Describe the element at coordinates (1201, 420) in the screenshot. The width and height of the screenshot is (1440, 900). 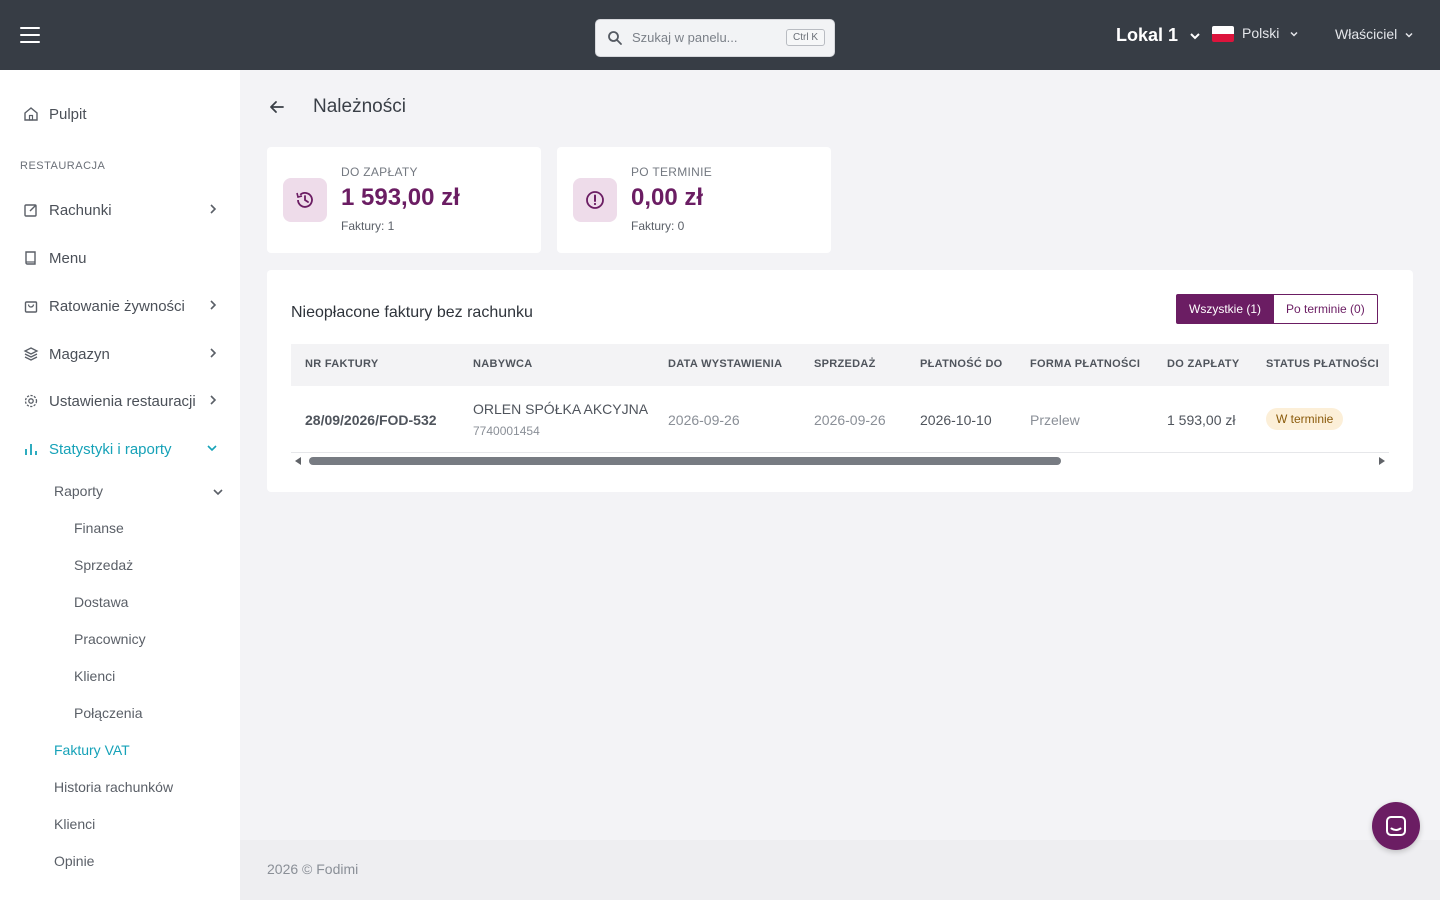
I see `amount-due: 1 593,00 zł` at that location.